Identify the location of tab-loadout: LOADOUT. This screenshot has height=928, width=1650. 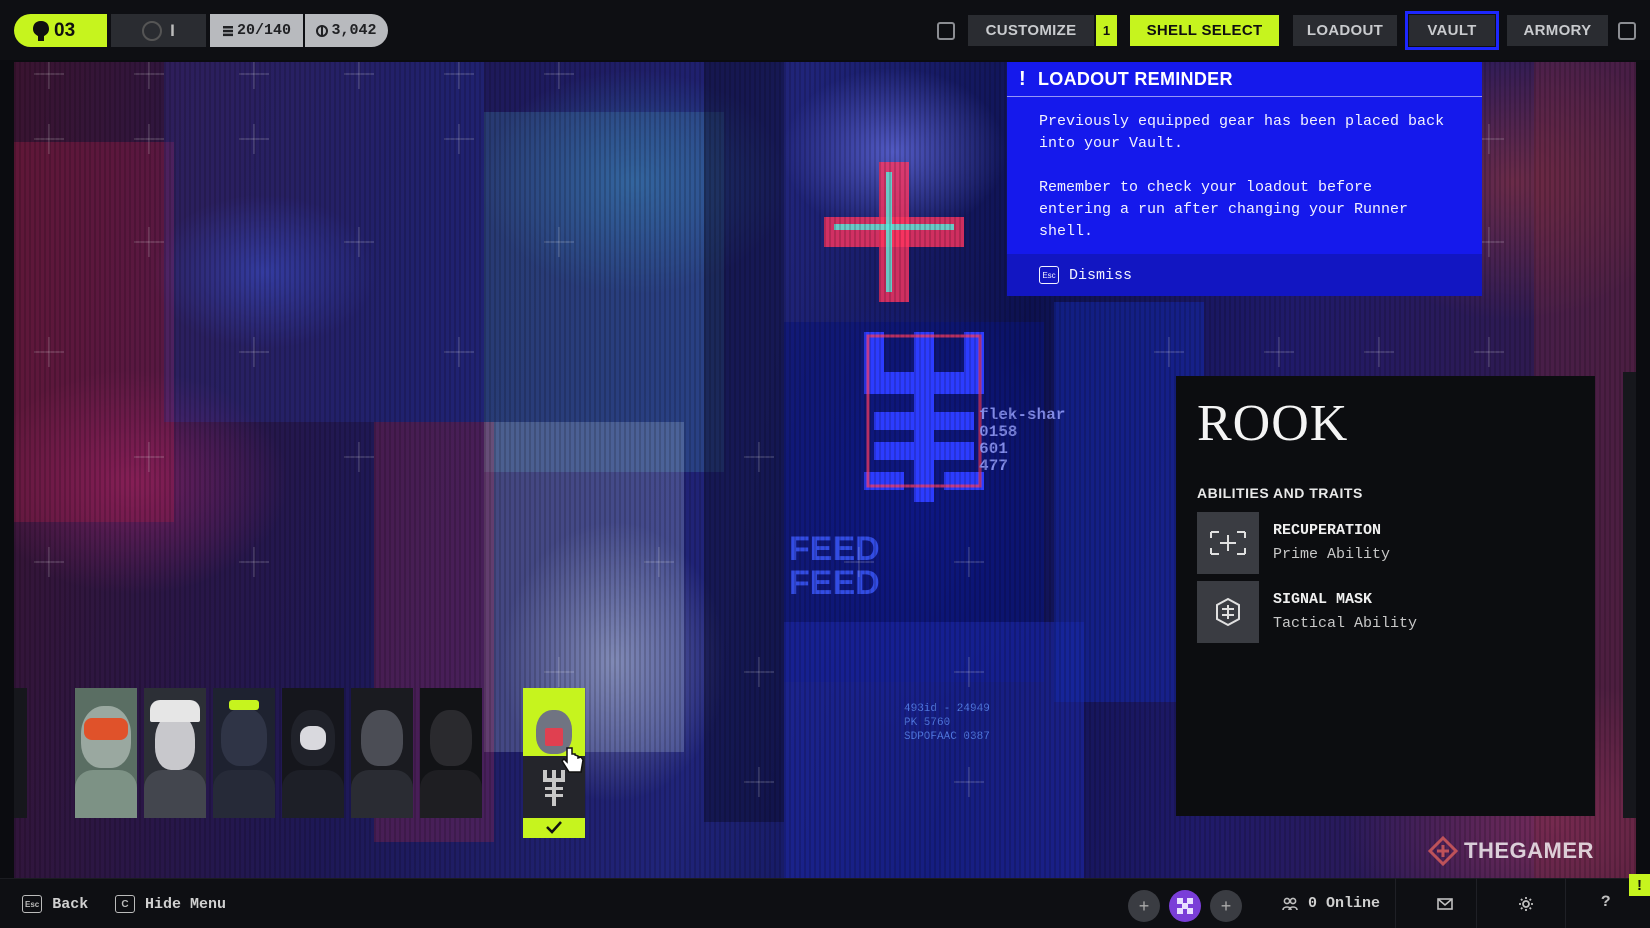
(1345, 30).